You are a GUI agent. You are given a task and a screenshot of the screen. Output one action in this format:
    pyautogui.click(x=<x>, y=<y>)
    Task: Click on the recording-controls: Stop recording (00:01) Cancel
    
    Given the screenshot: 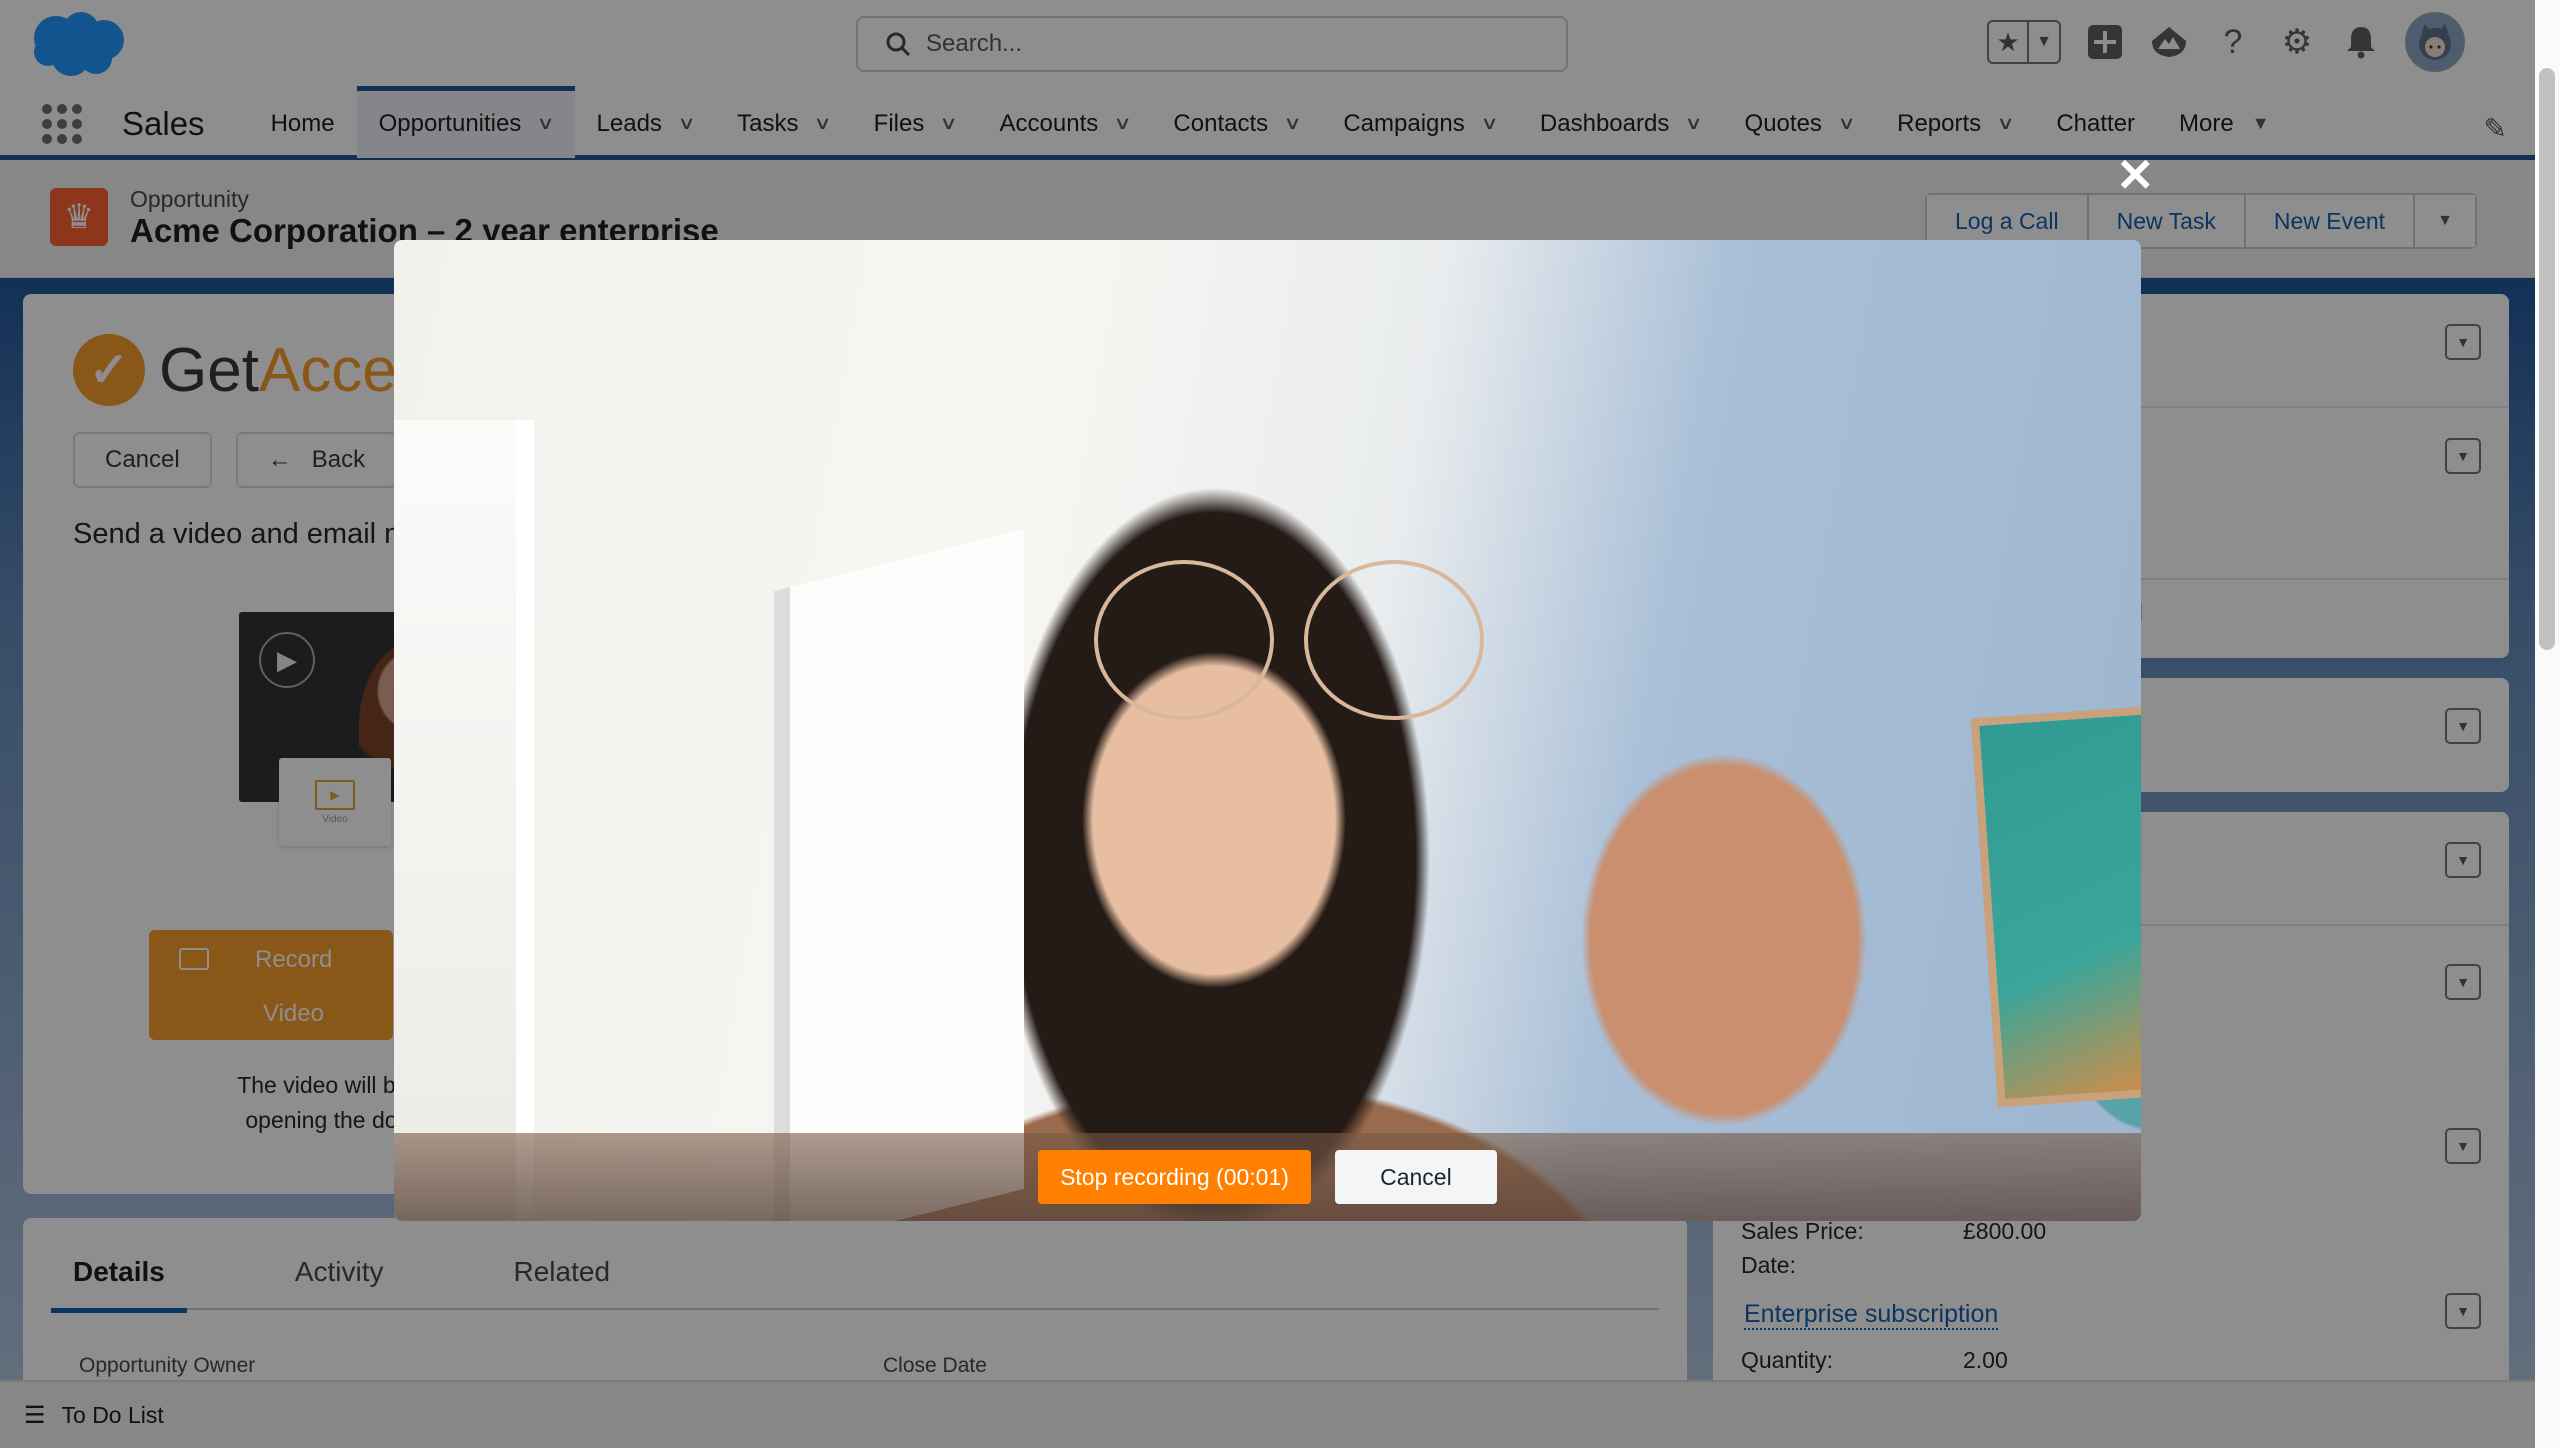 What is the action you would take?
    pyautogui.click(x=1267, y=1177)
    